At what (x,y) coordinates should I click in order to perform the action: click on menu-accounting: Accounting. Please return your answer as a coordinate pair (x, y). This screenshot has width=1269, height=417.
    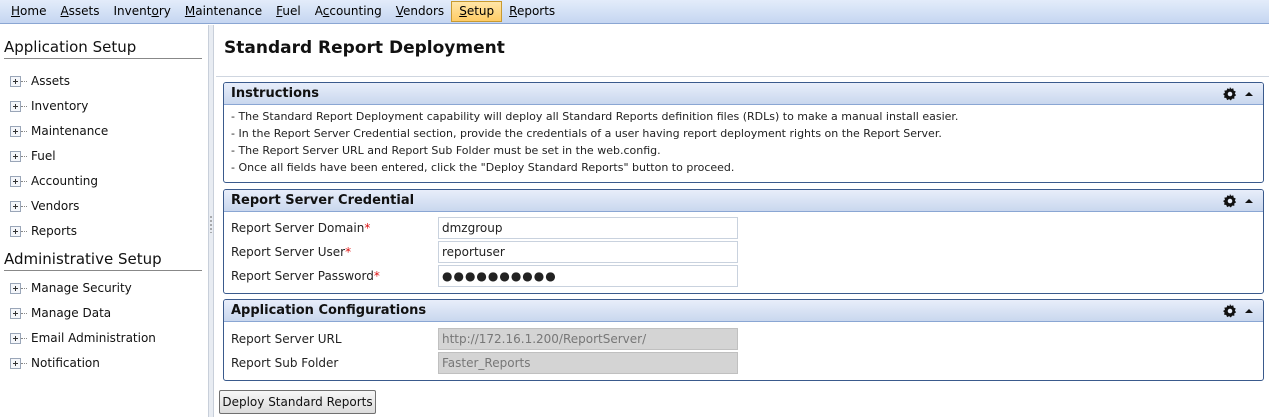
    Looking at the image, I should click on (348, 11).